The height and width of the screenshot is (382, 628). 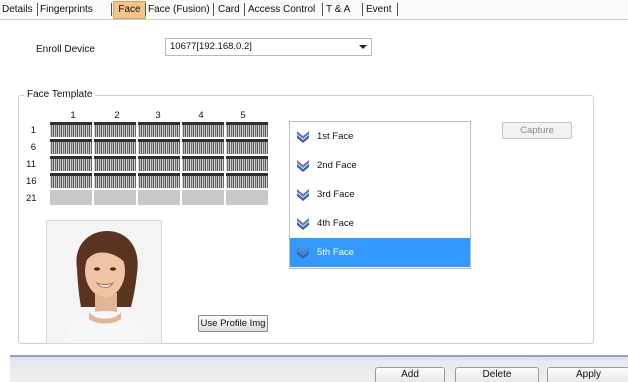 What do you see at coordinates (31, 181) in the screenshot?
I see `template-row-number: 16` at bounding box center [31, 181].